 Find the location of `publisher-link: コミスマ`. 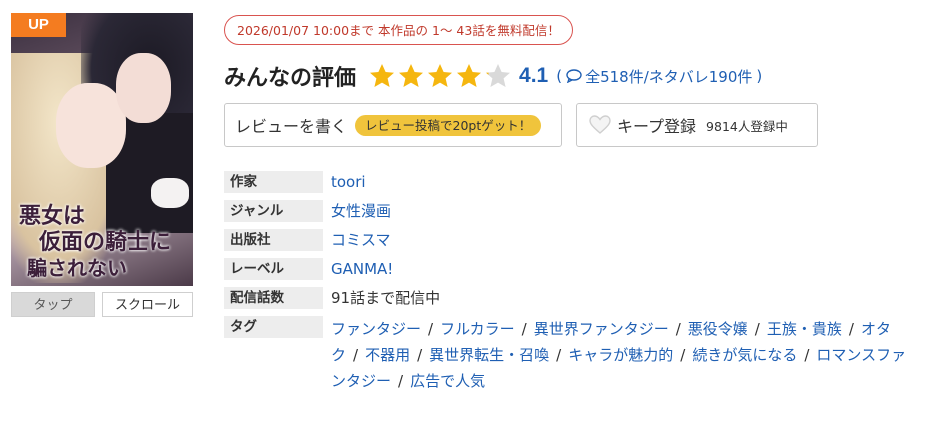

publisher-link: コミスマ is located at coordinates (361, 240).